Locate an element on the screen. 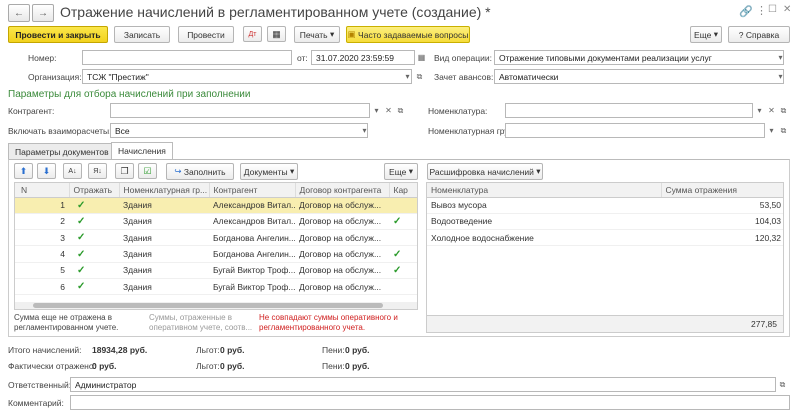 This screenshot has width=800, height=413. table-row: Холодное водоснабжение 120,32 is located at coordinates (605, 238).